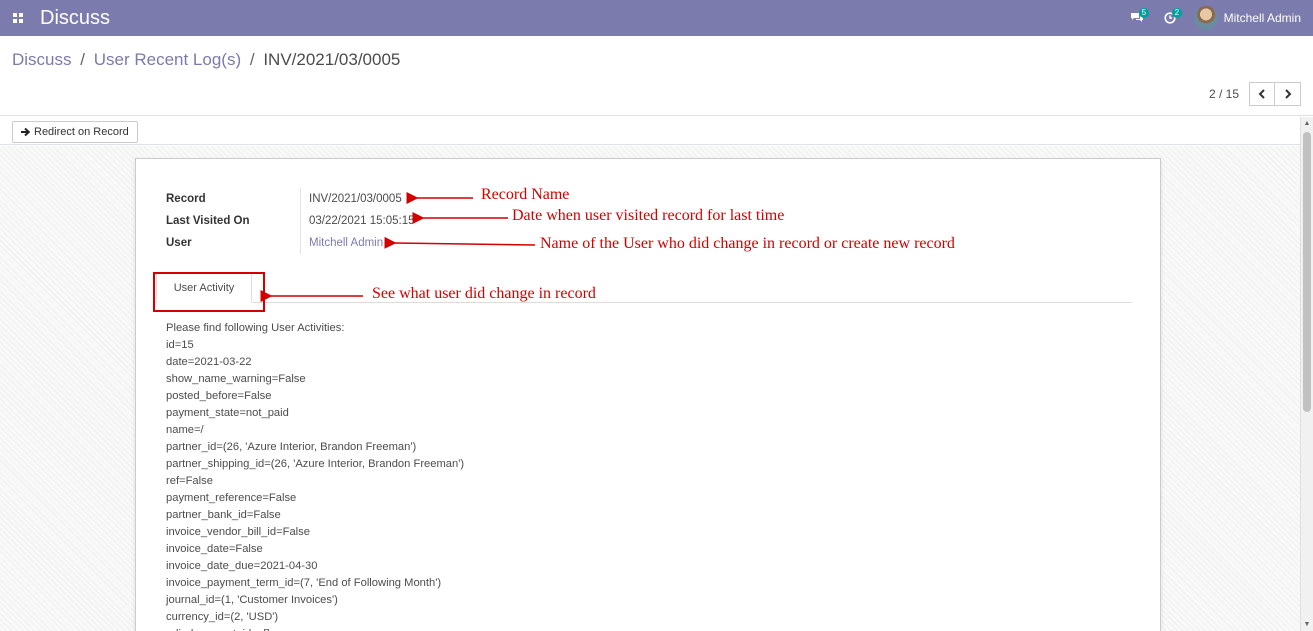  I want to click on activity-line: name=/, so click(185, 430).